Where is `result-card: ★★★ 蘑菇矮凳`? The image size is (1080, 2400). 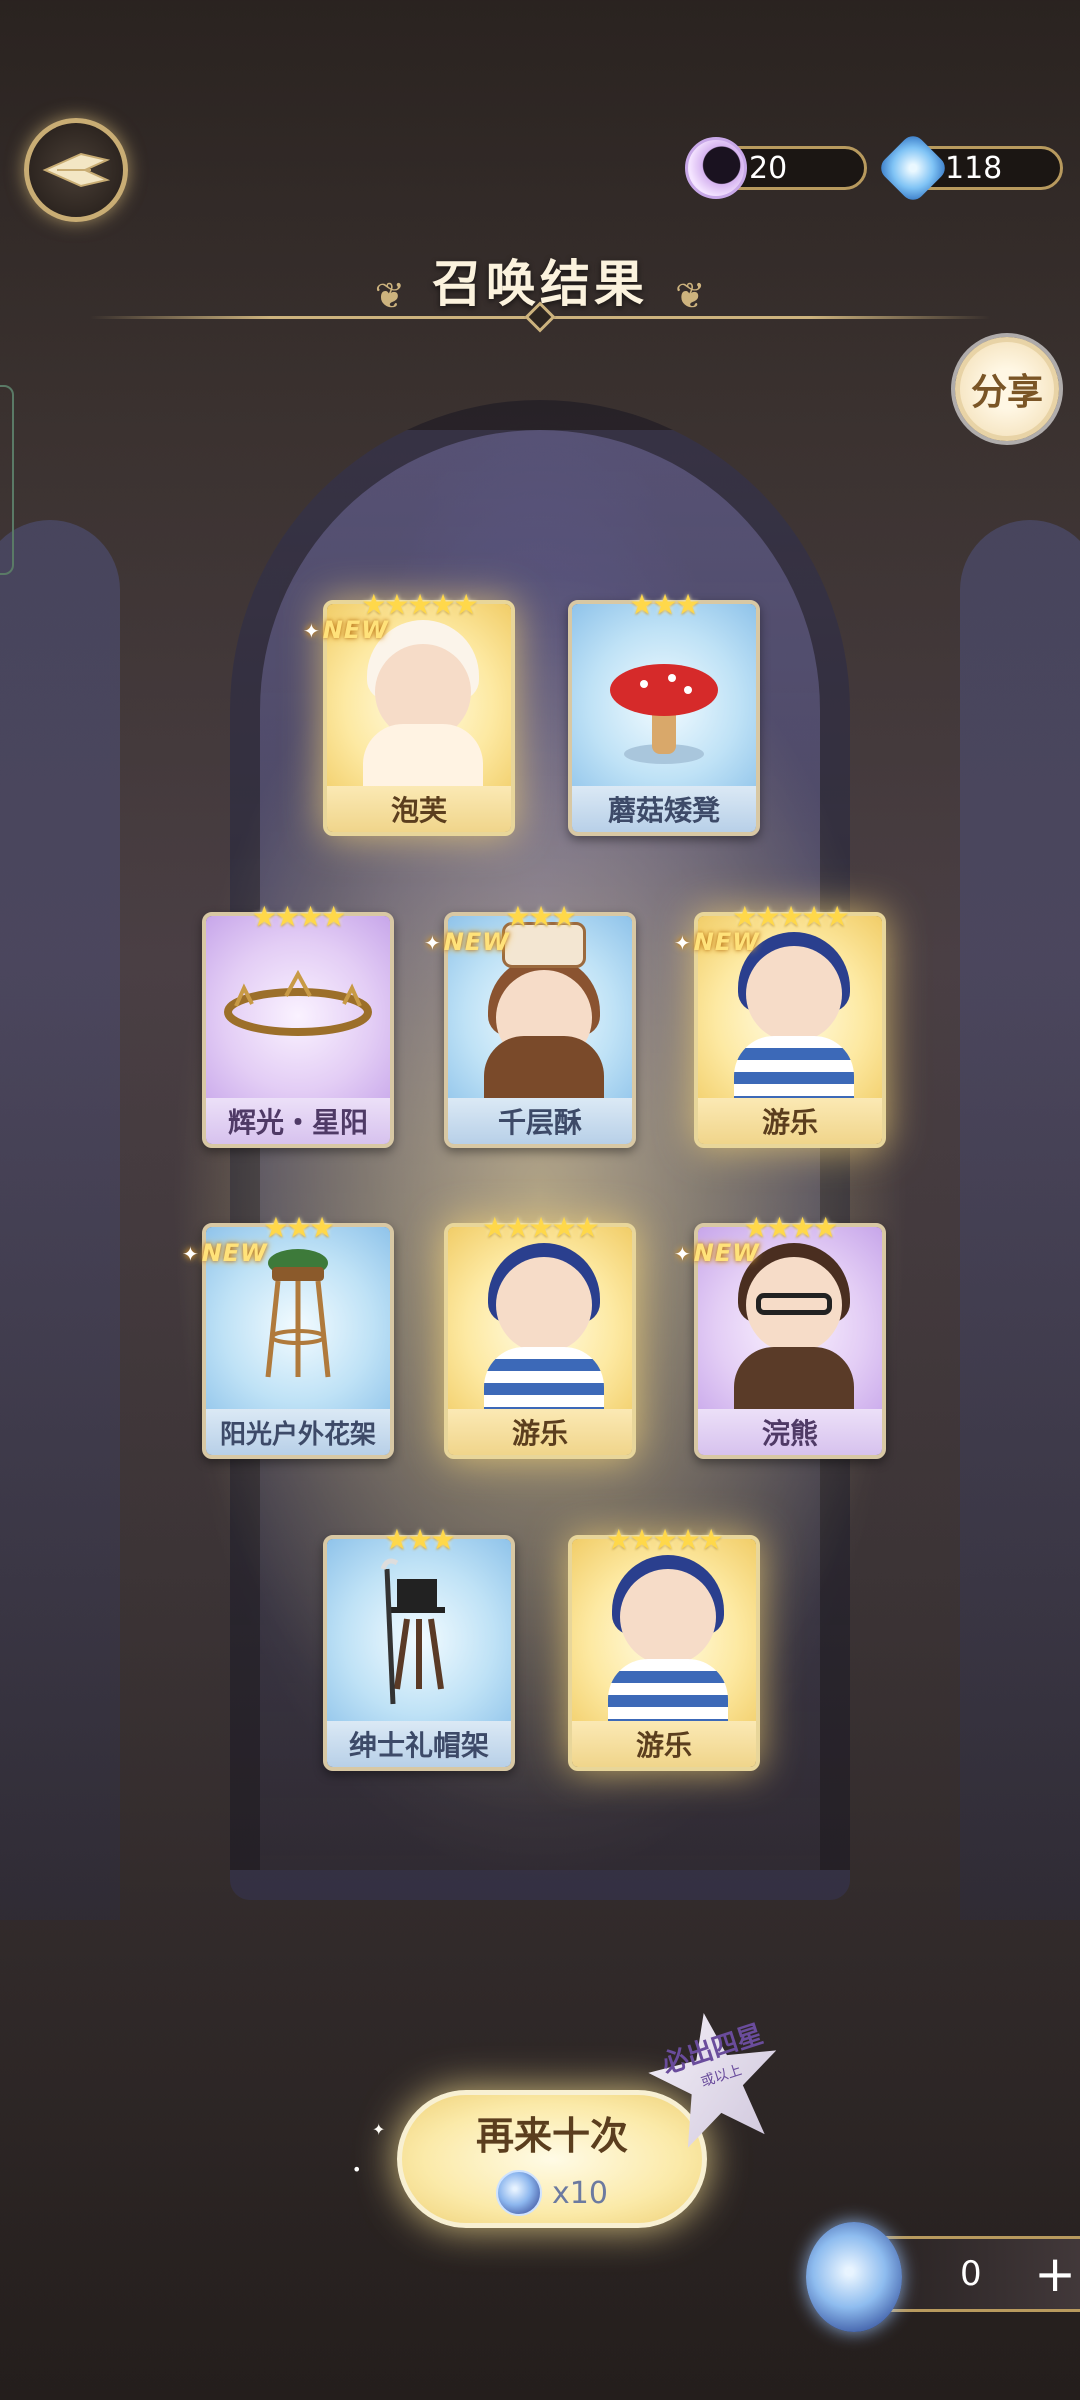
result-card: ★★★ 蘑菇矮凳 is located at coordinates (664, 712).